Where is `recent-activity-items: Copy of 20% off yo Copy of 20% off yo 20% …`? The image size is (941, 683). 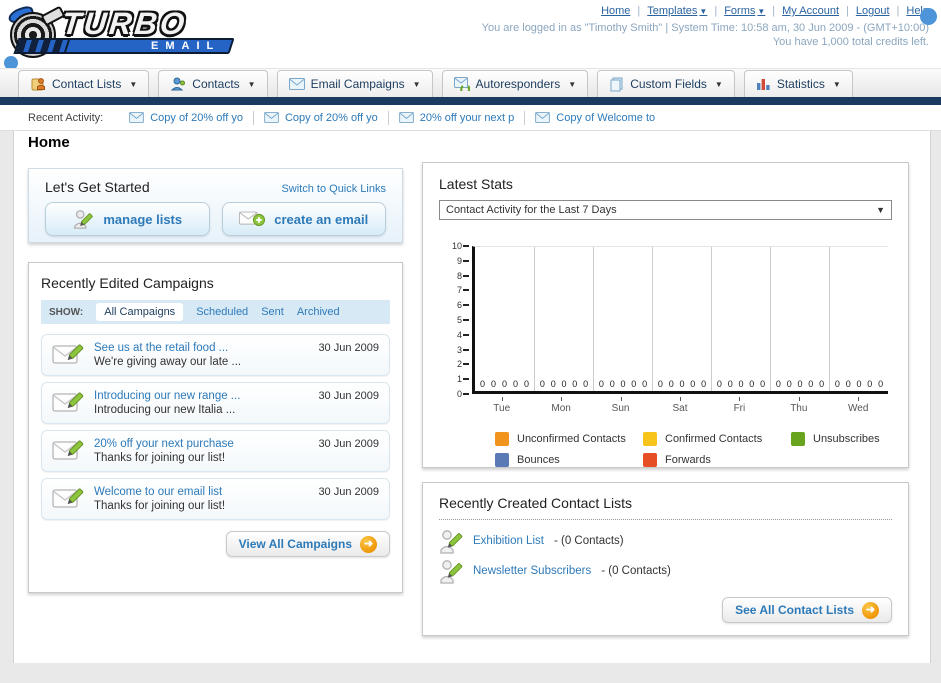 recent-activity-items: Copy of 20% off yo Copy of 20% off yo 20% … is located at coordinates (392, 117).